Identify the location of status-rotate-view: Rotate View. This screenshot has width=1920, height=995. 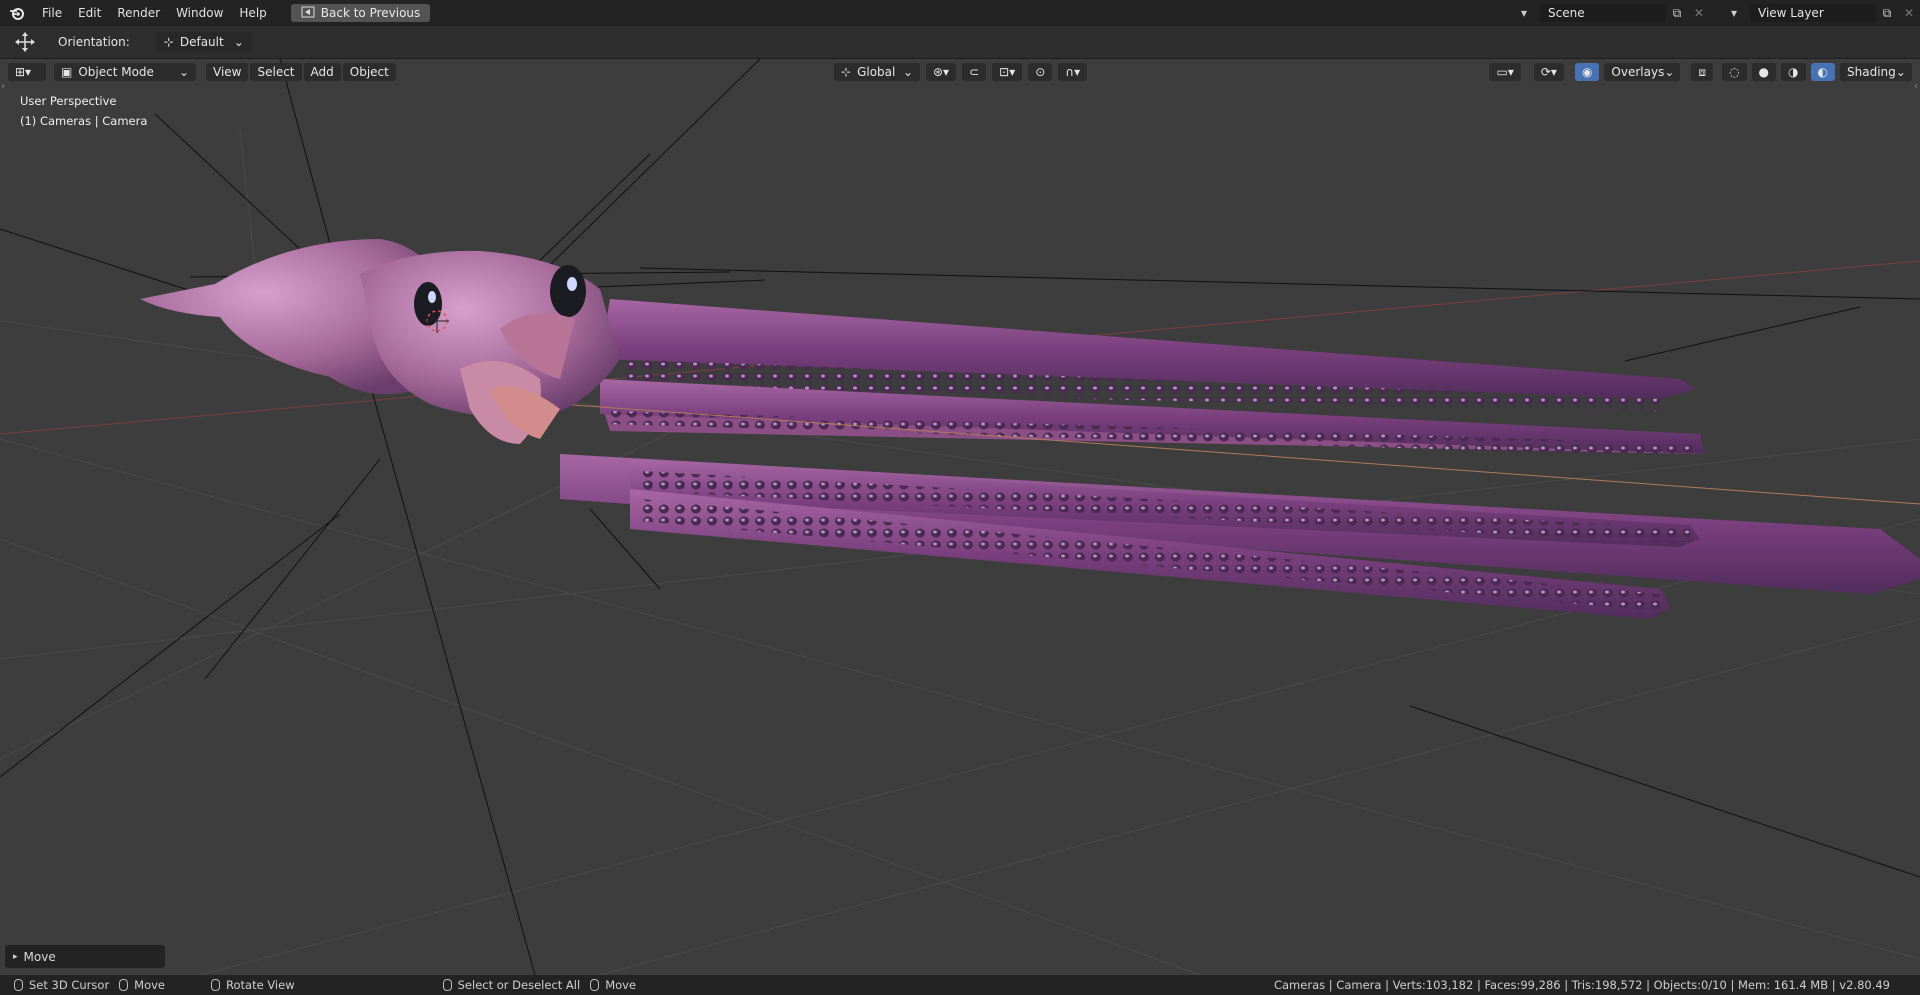
(253, 985).